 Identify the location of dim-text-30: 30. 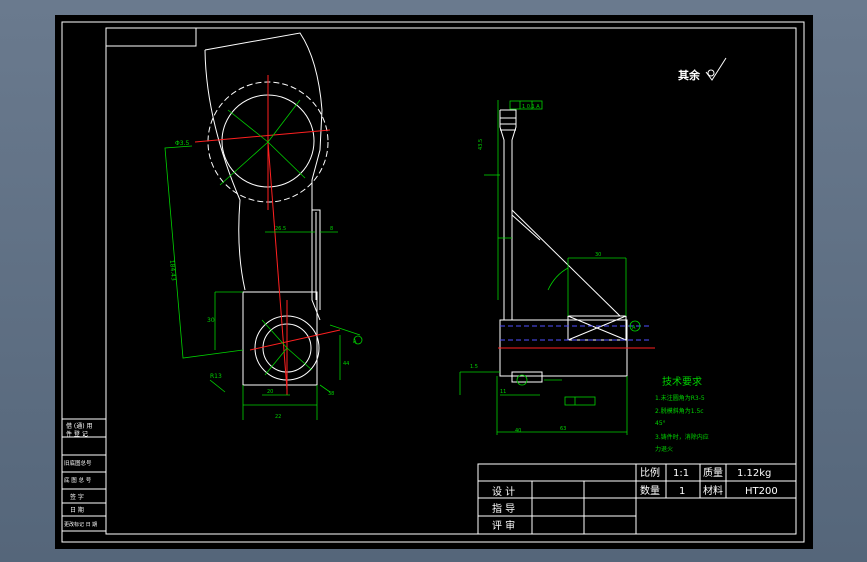
(211, 320).